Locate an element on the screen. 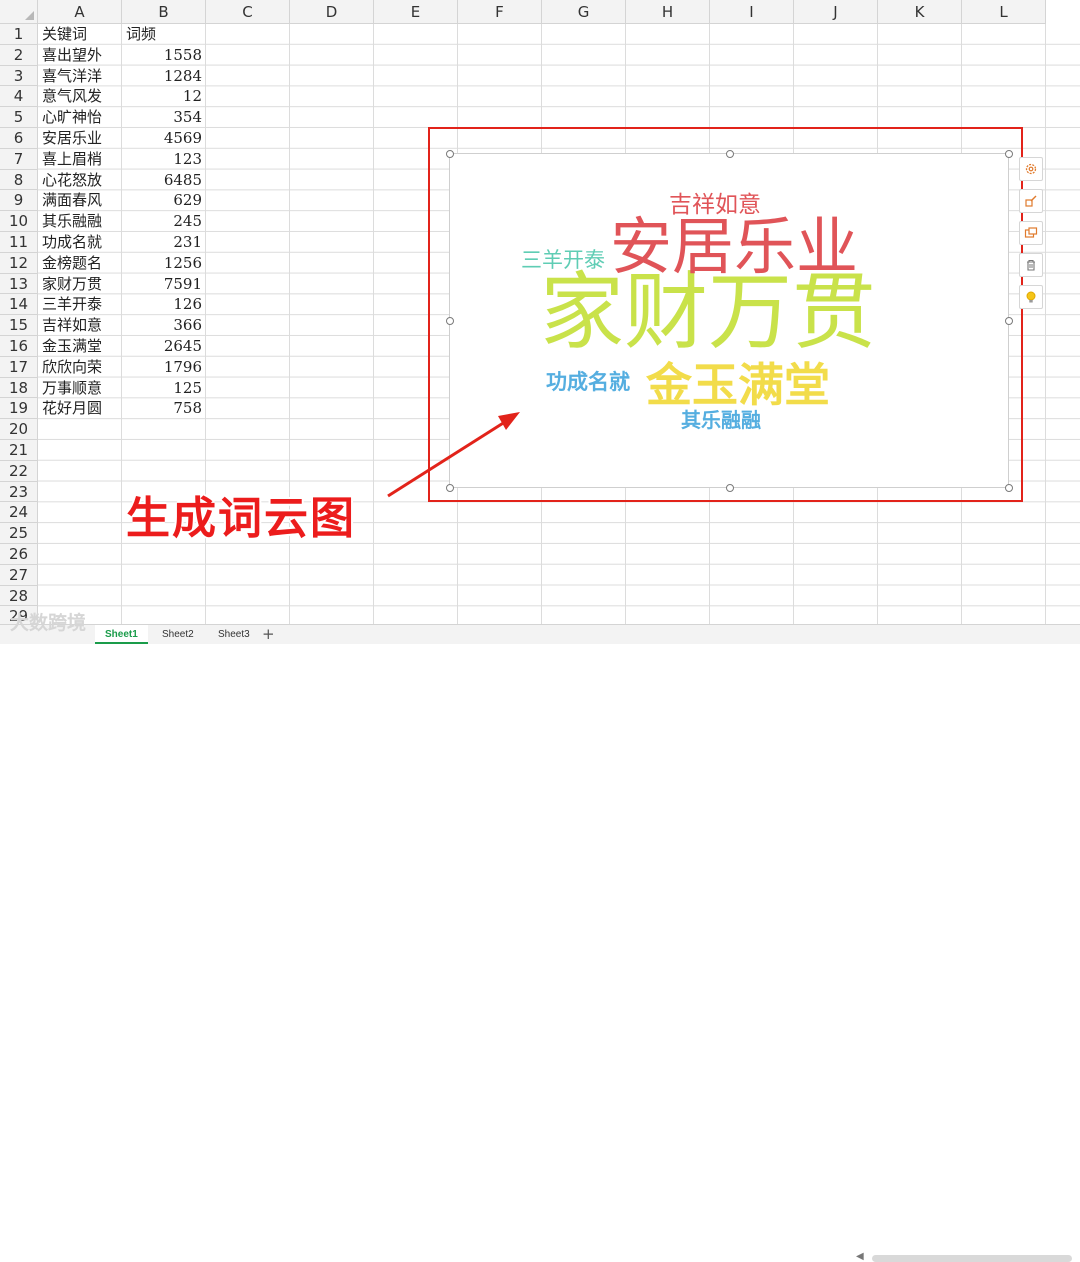 Image resolution: width=1080 pixels, height=1262 pixels. row-header-22: 22 is located at coordinates (19, 471).